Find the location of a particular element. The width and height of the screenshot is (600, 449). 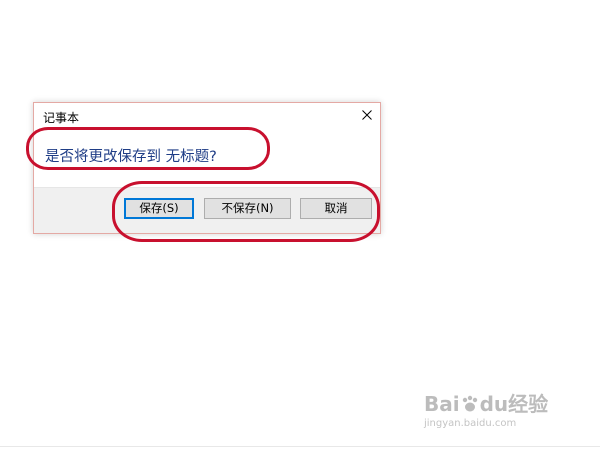

buttons-highlight-annotation is located at coordinates (246, 211).